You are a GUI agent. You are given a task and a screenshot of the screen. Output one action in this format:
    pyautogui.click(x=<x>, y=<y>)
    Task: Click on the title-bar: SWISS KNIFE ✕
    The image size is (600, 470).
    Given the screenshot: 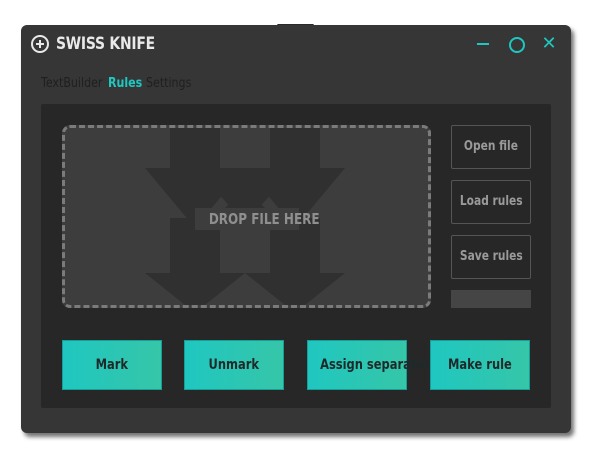 What is the action you would take?
    pyautogui.click(x=296, y=44)
    